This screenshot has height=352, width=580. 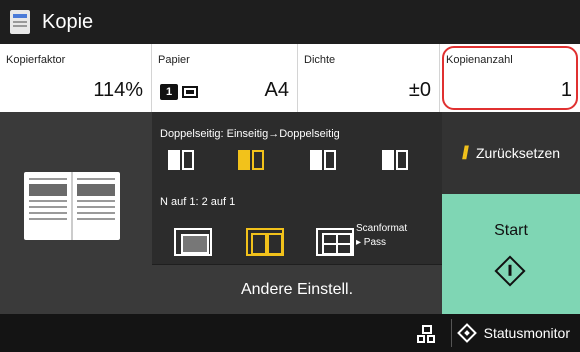 I want to click on copy-ratio-field: Kopierfaktor 114%, so click(x=76, y=78).